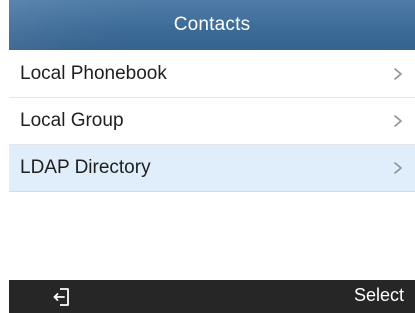 The height and width of the screenshot is (313, 415). I want to click on menu-item-label: Local Group, so click(72, 120).